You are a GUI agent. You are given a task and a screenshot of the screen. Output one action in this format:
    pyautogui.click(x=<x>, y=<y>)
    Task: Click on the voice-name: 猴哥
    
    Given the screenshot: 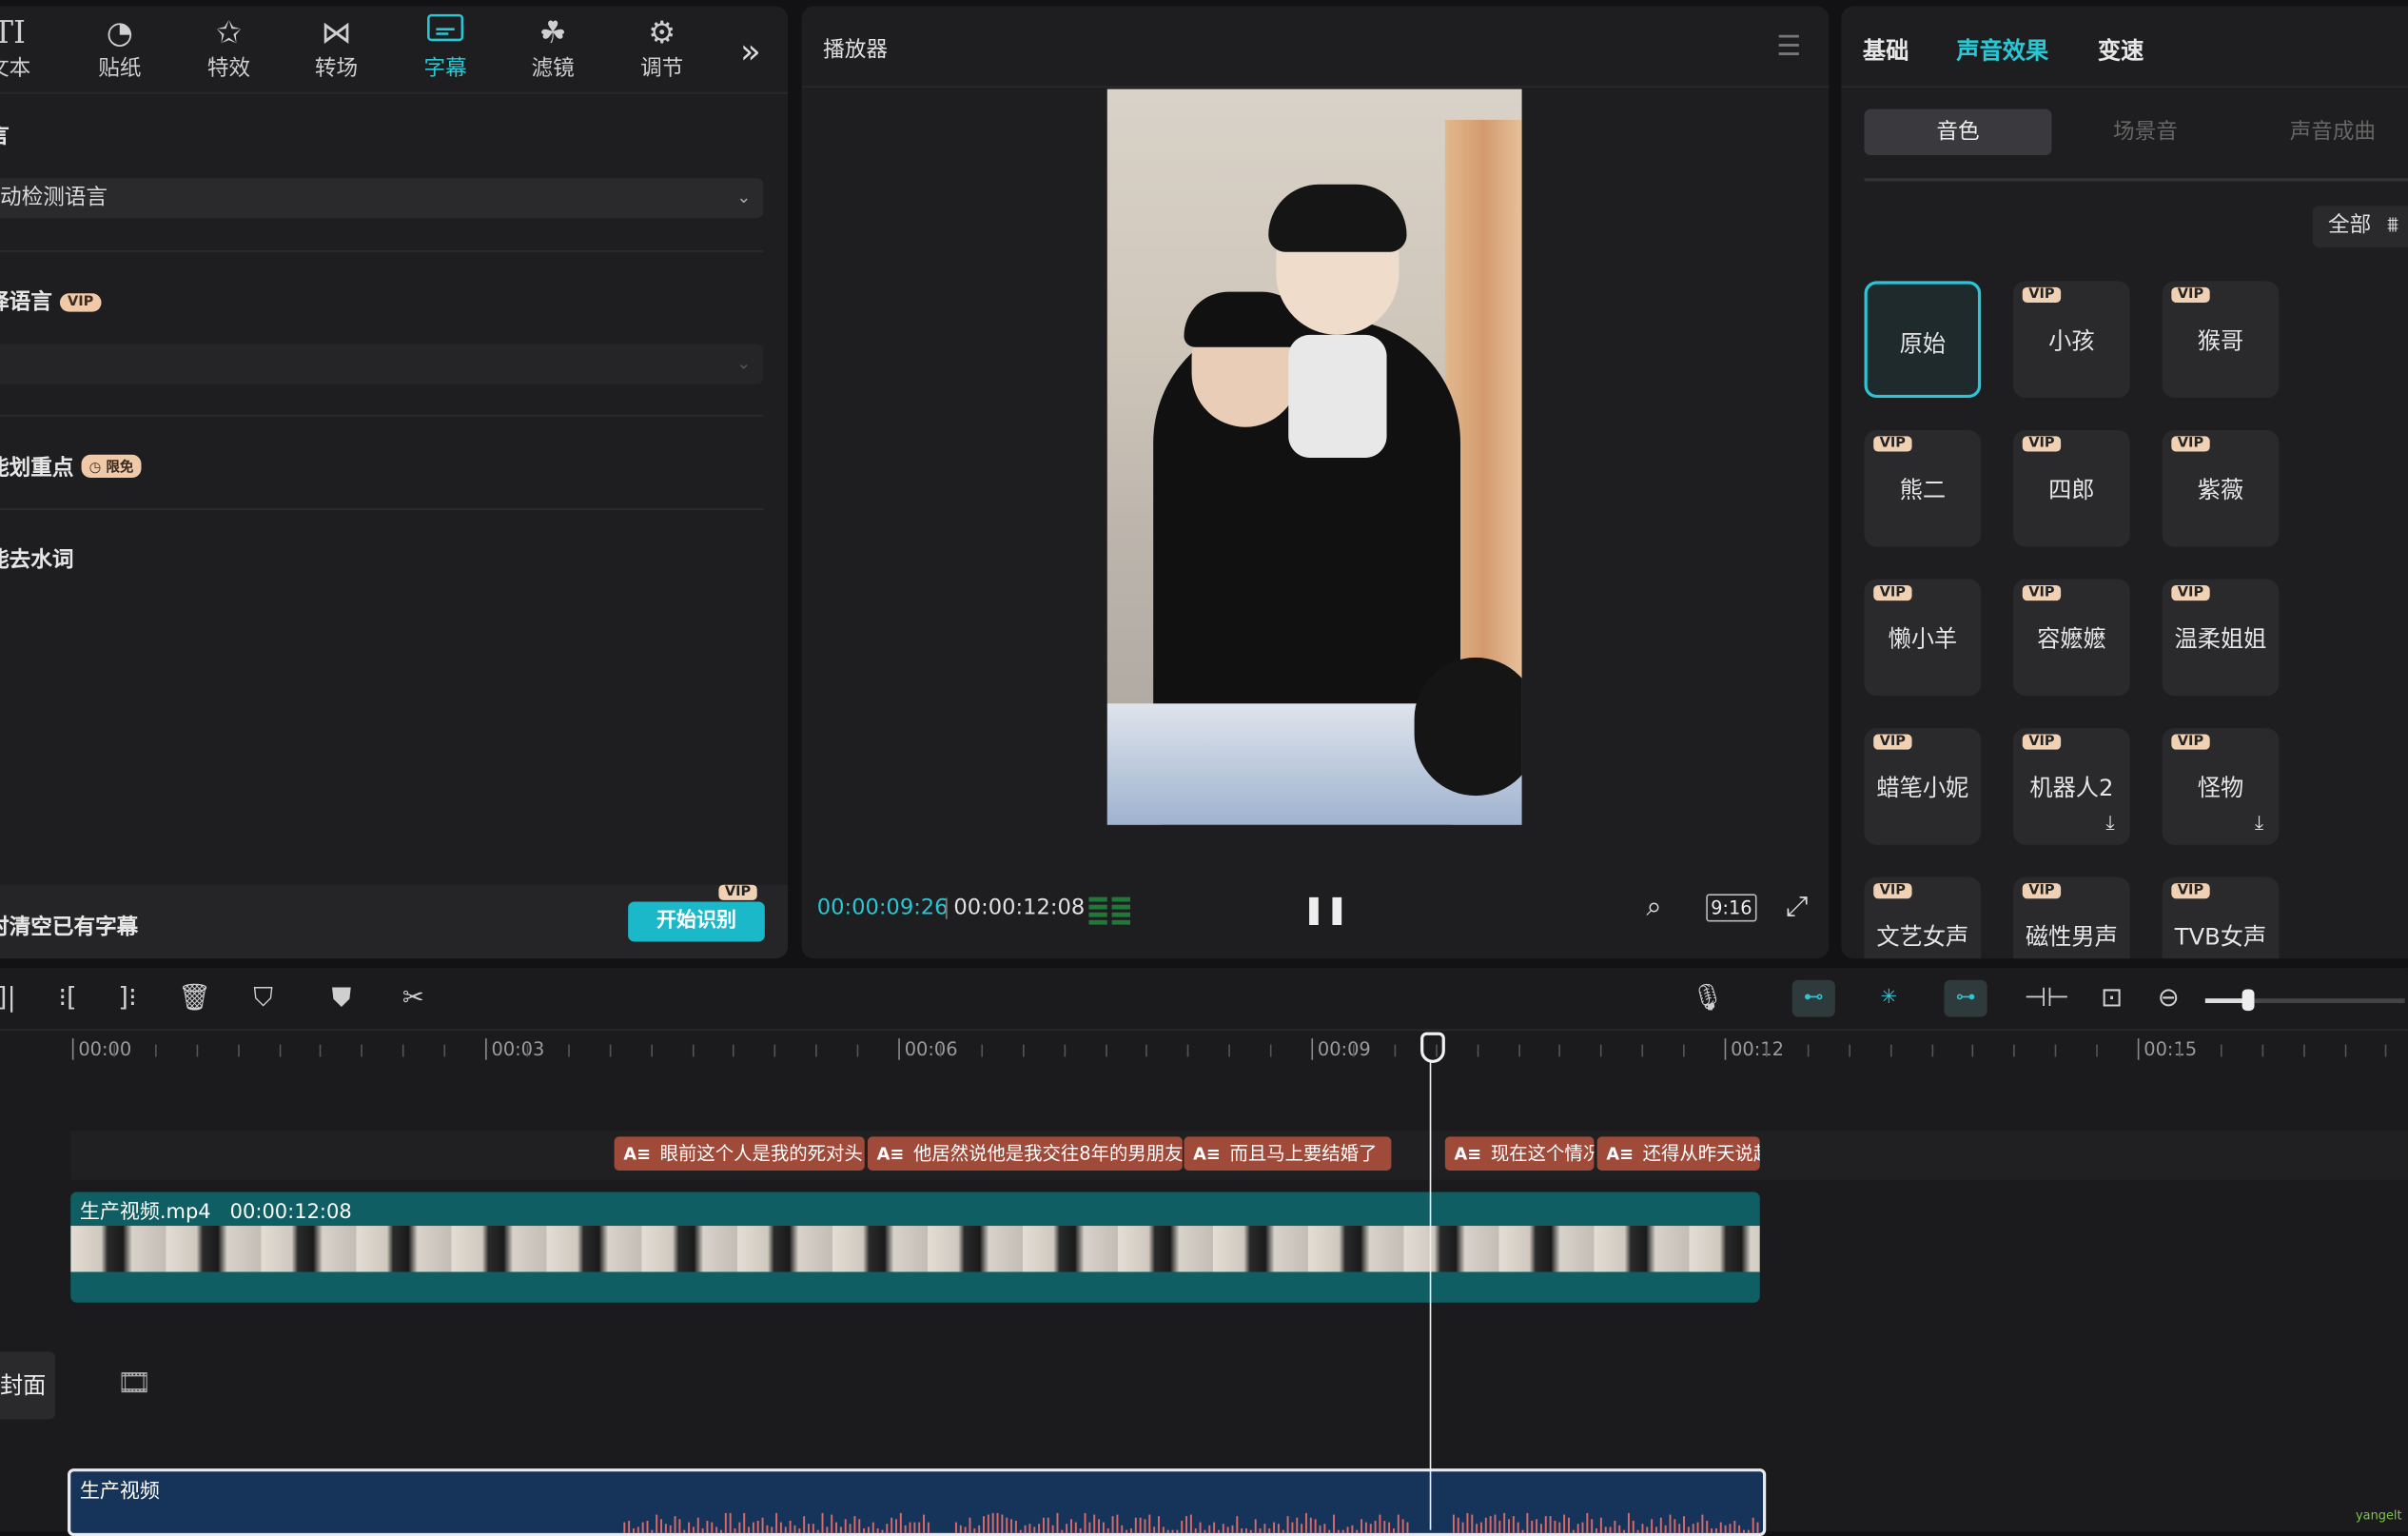 What is the action you would take?
    pyautogui.click(x=2220, y=340)
    